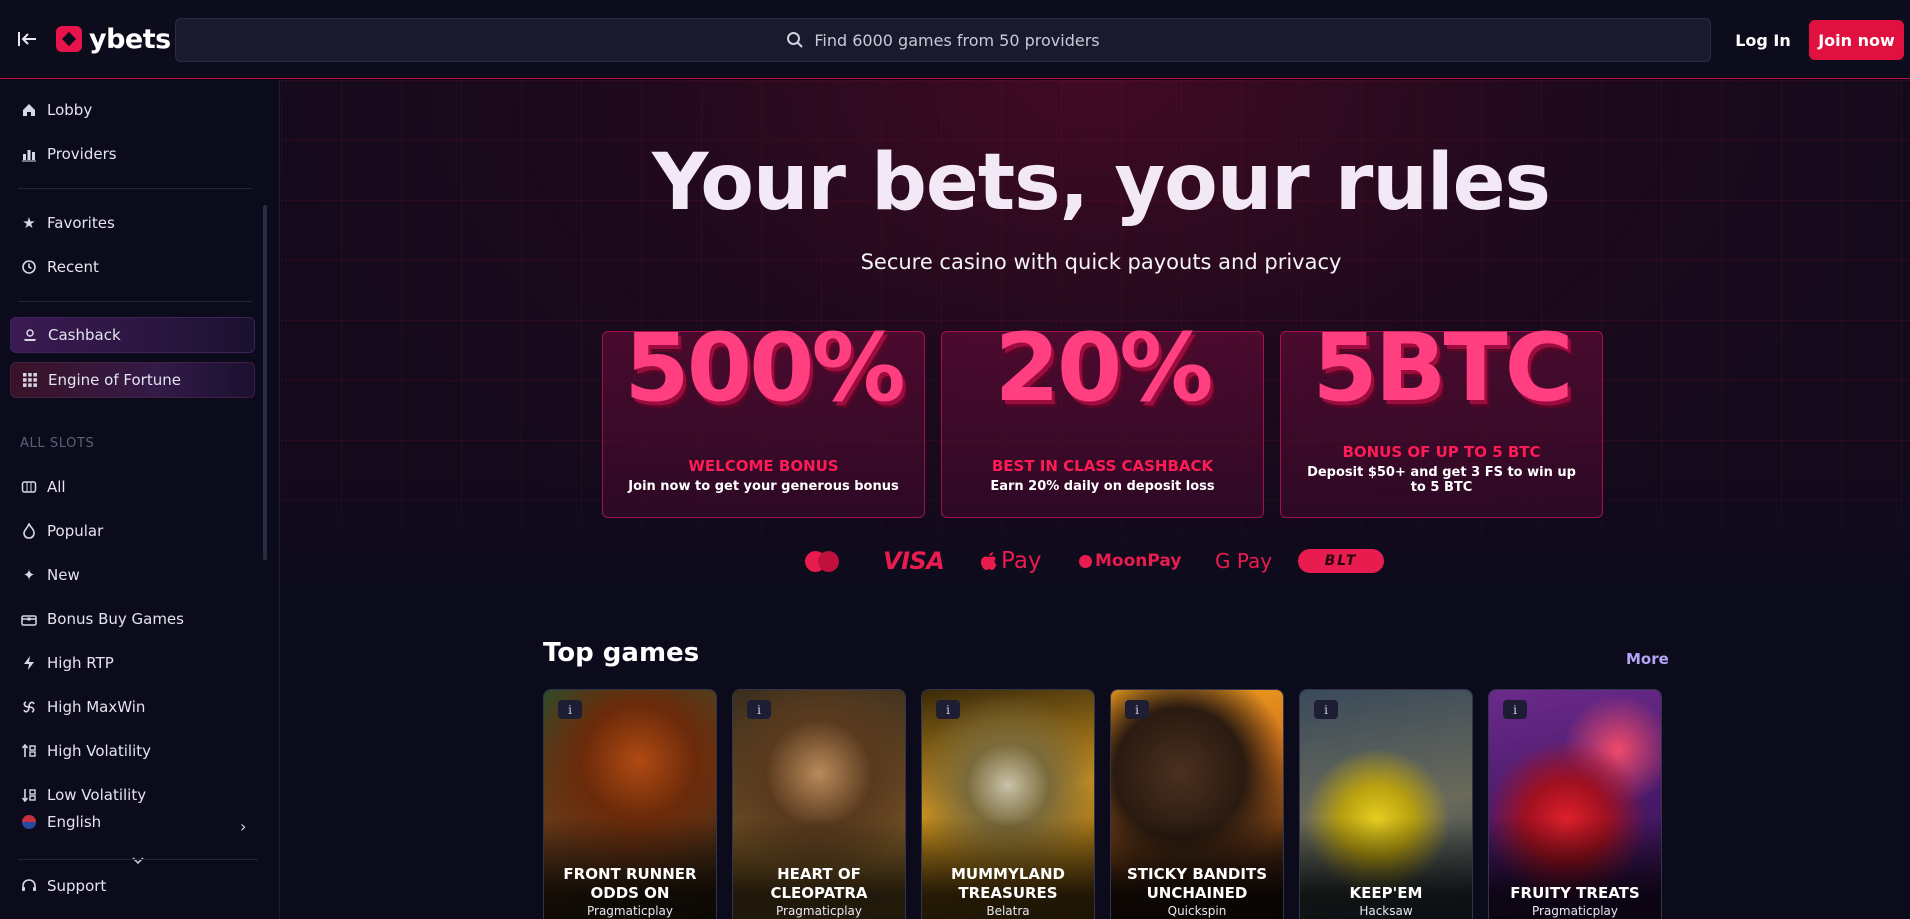 The width and height of the screenshot is (1910, 919). Describe the element at coordinates (132, 223) in the screenshot. I see `sidebar-item-favorites: ★ Favorites` at that location.